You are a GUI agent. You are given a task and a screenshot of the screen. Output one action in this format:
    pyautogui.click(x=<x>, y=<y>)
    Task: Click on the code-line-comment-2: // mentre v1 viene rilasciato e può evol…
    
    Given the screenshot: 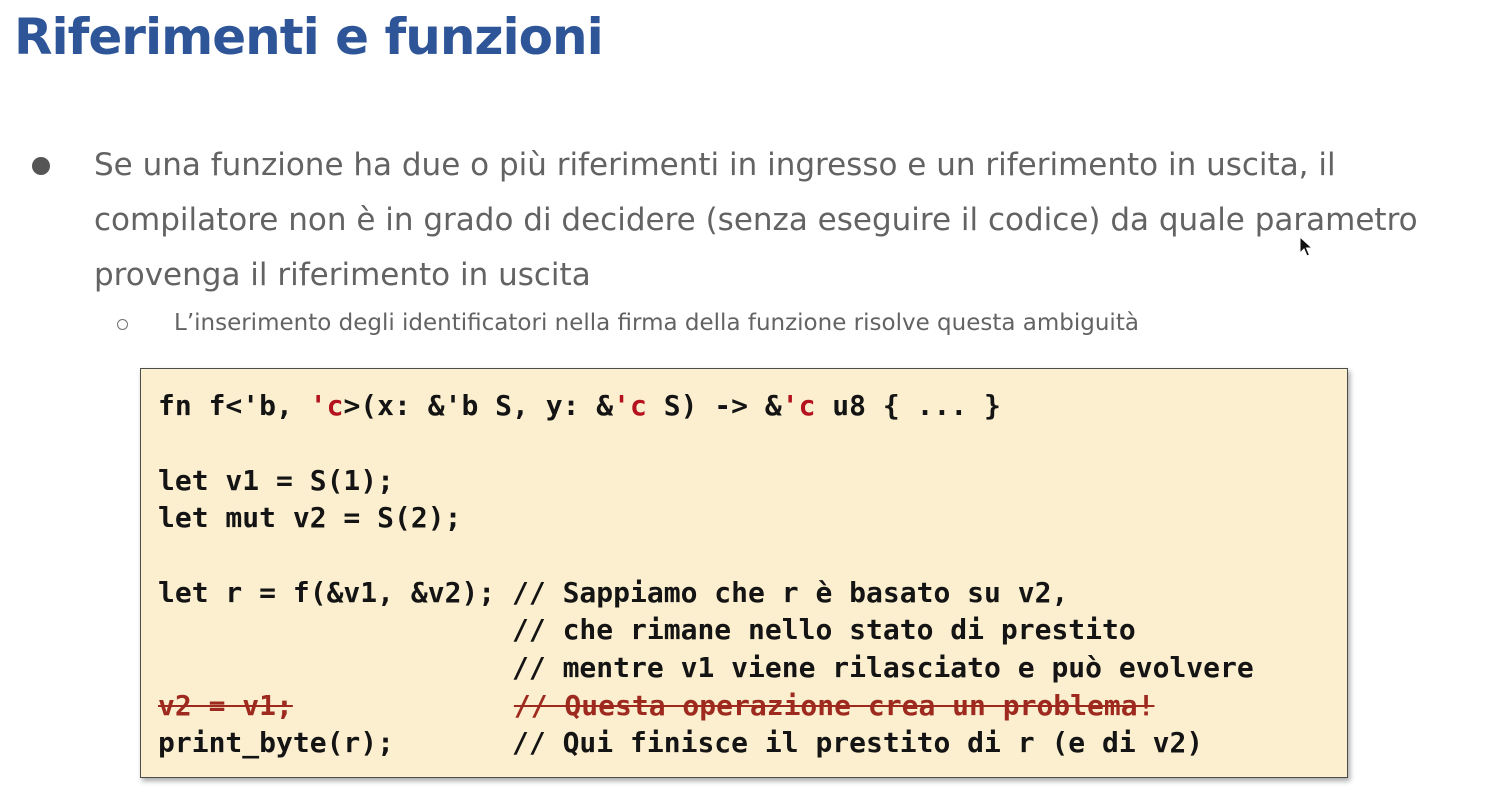 What is the action you would take?
    pyautogui.click(x=706, y=667)
    